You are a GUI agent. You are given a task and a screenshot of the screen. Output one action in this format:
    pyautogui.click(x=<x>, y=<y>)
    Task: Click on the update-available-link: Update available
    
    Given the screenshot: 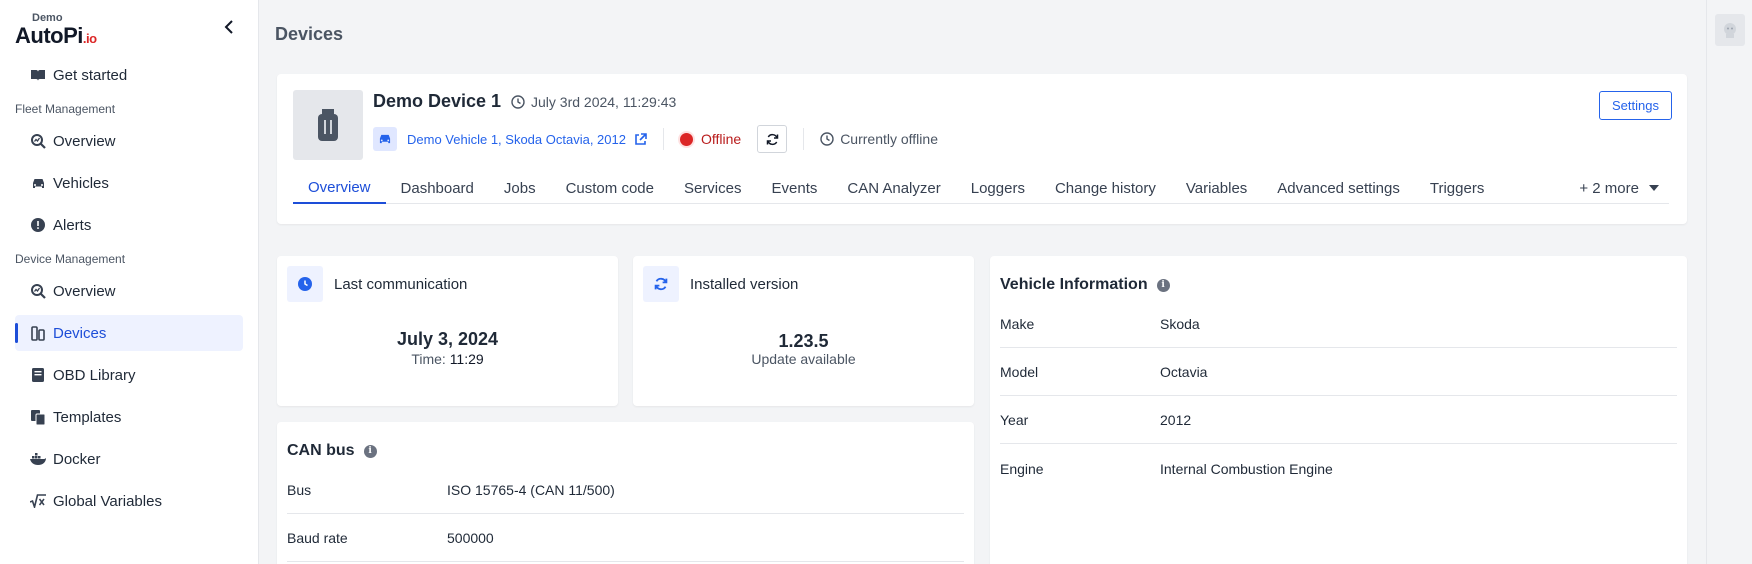 What is the action you would take?
    pyautogui.click(x=803, y=359)
    